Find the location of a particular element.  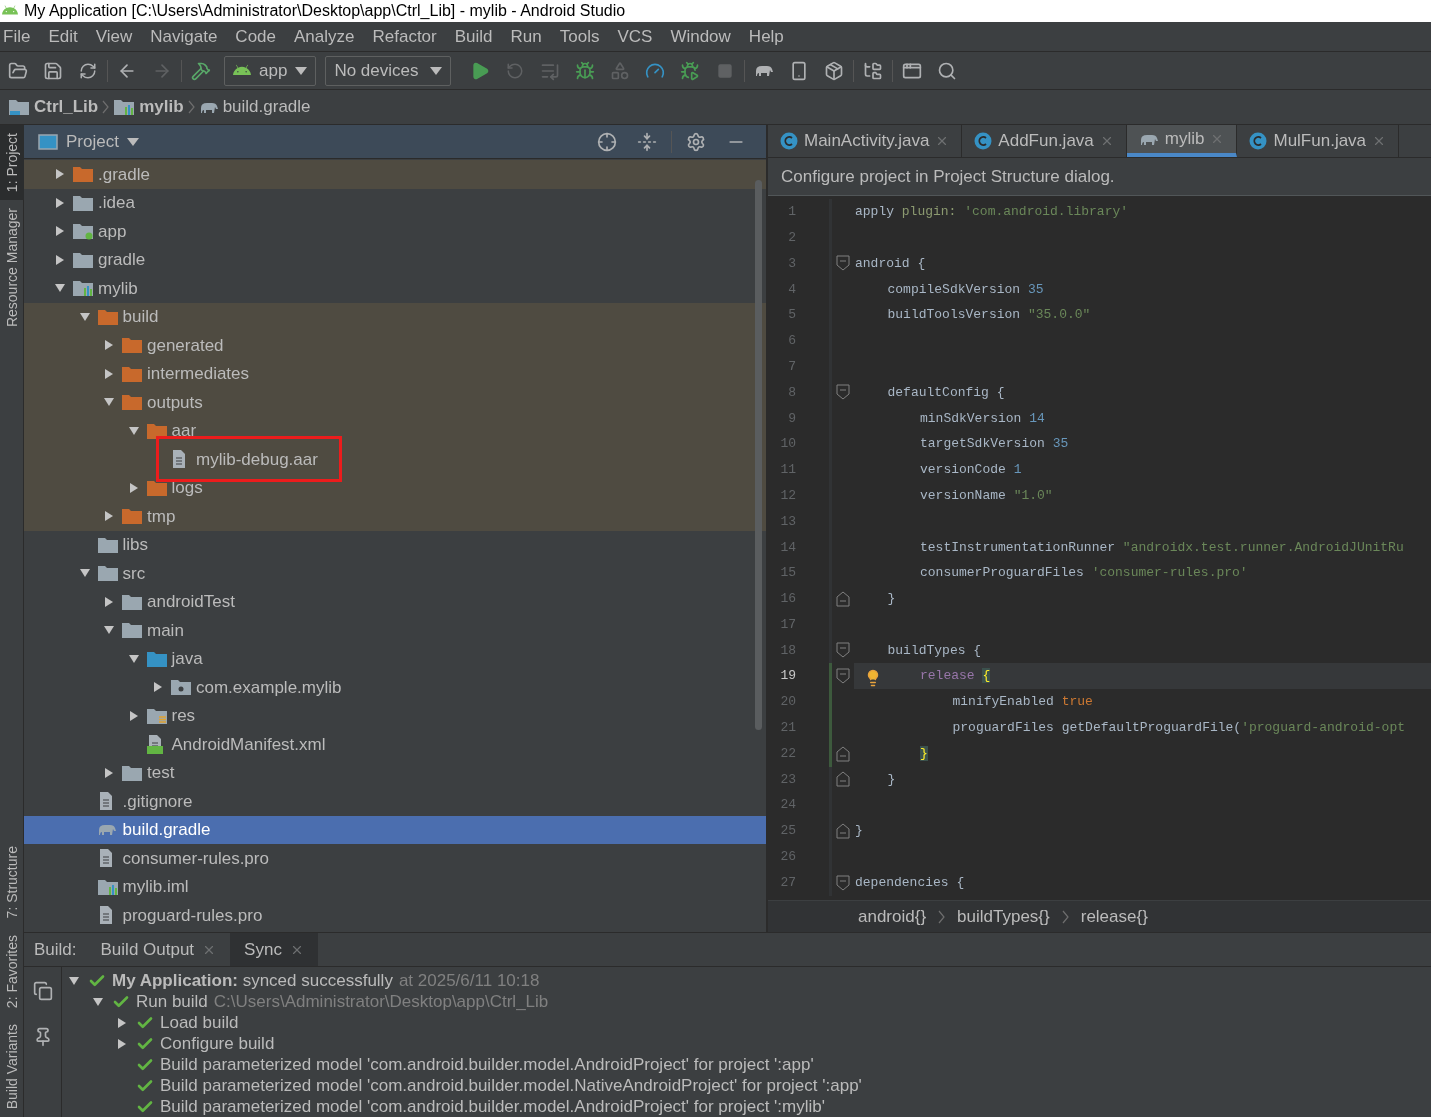

tree-item: java is located at coordinates (395, 658).